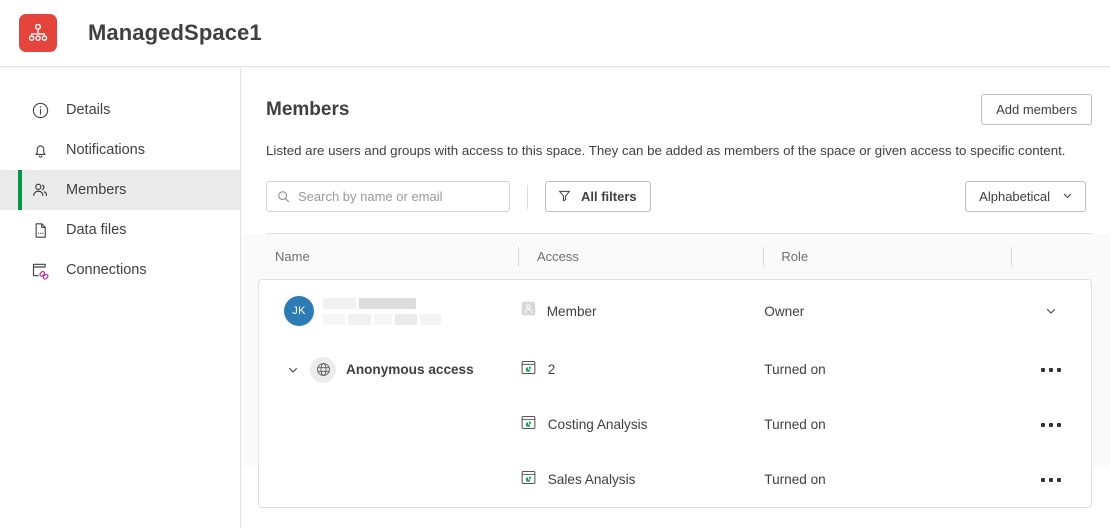 The height and width of the screenshot is (528, 1110). Describe the element at coordinates (784, 311) in the screenshot. I see `member-role-cell: Owner` at that location.